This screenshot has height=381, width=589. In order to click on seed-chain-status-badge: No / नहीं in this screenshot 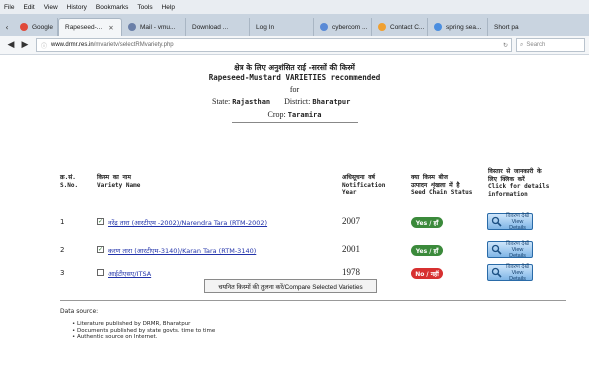, I will do `click(427, 273)`.